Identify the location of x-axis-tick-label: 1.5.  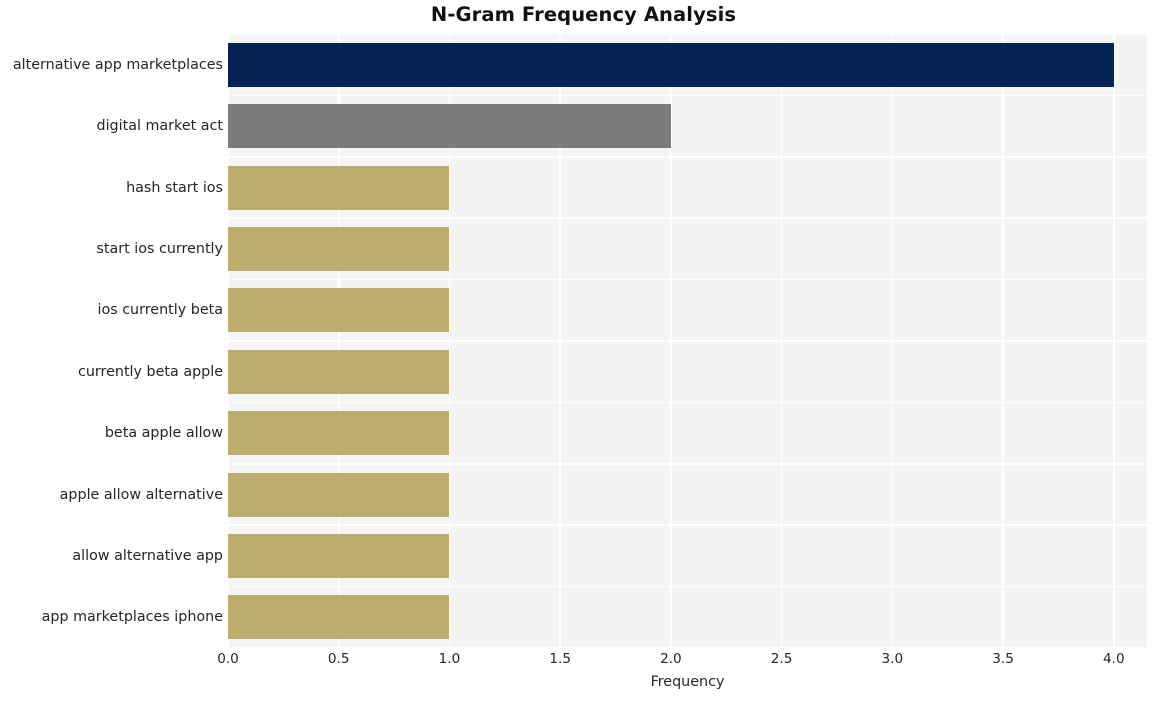
(560, 659).